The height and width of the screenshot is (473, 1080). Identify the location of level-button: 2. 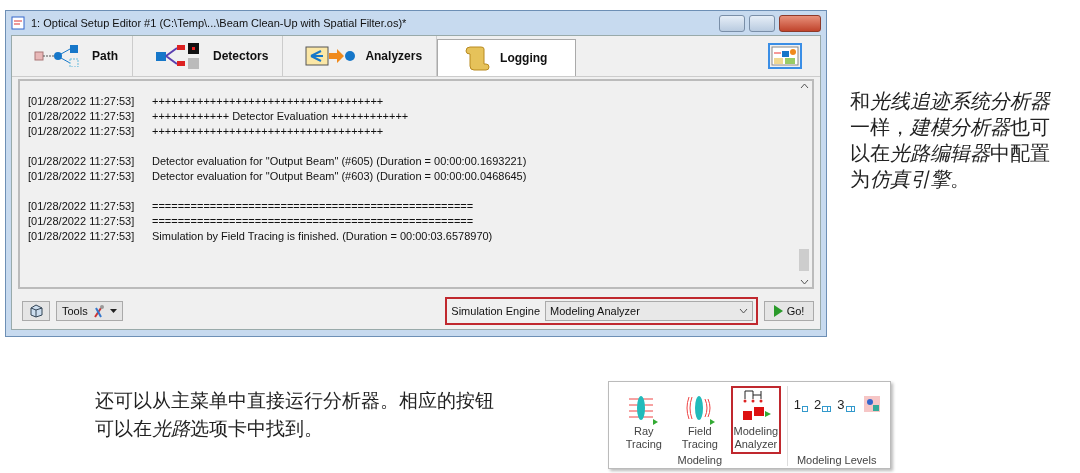
(823, 403).